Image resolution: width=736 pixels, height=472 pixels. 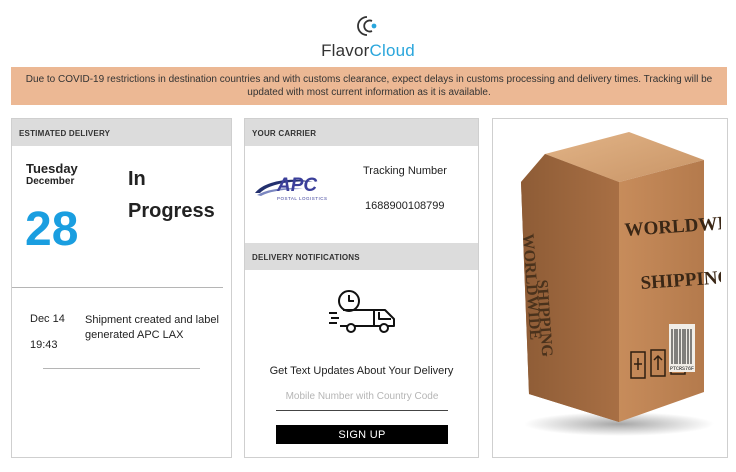 What do you see at coordinates (52, 168) in the screenshot?
I see `delivery-weekday: Tuesday` at bounding box center [52, 168].